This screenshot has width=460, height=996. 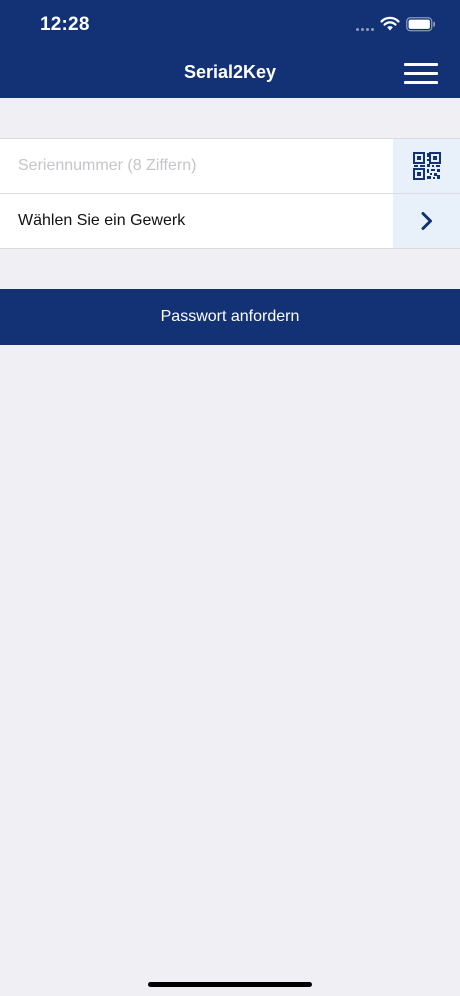 I want to click on qr-code-icon, so click(x=426, y=166).